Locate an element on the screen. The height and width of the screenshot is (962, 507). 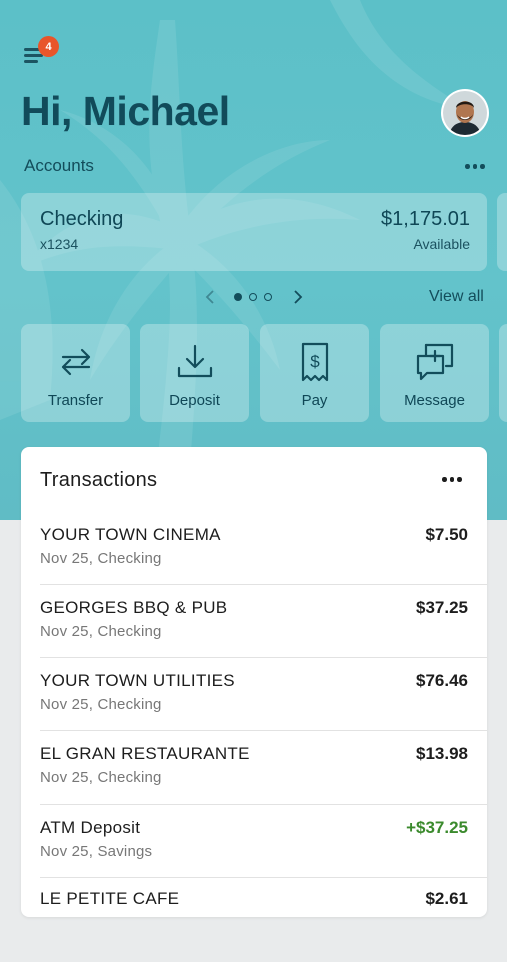
message-label: Message is located at coordinates (434, 400).